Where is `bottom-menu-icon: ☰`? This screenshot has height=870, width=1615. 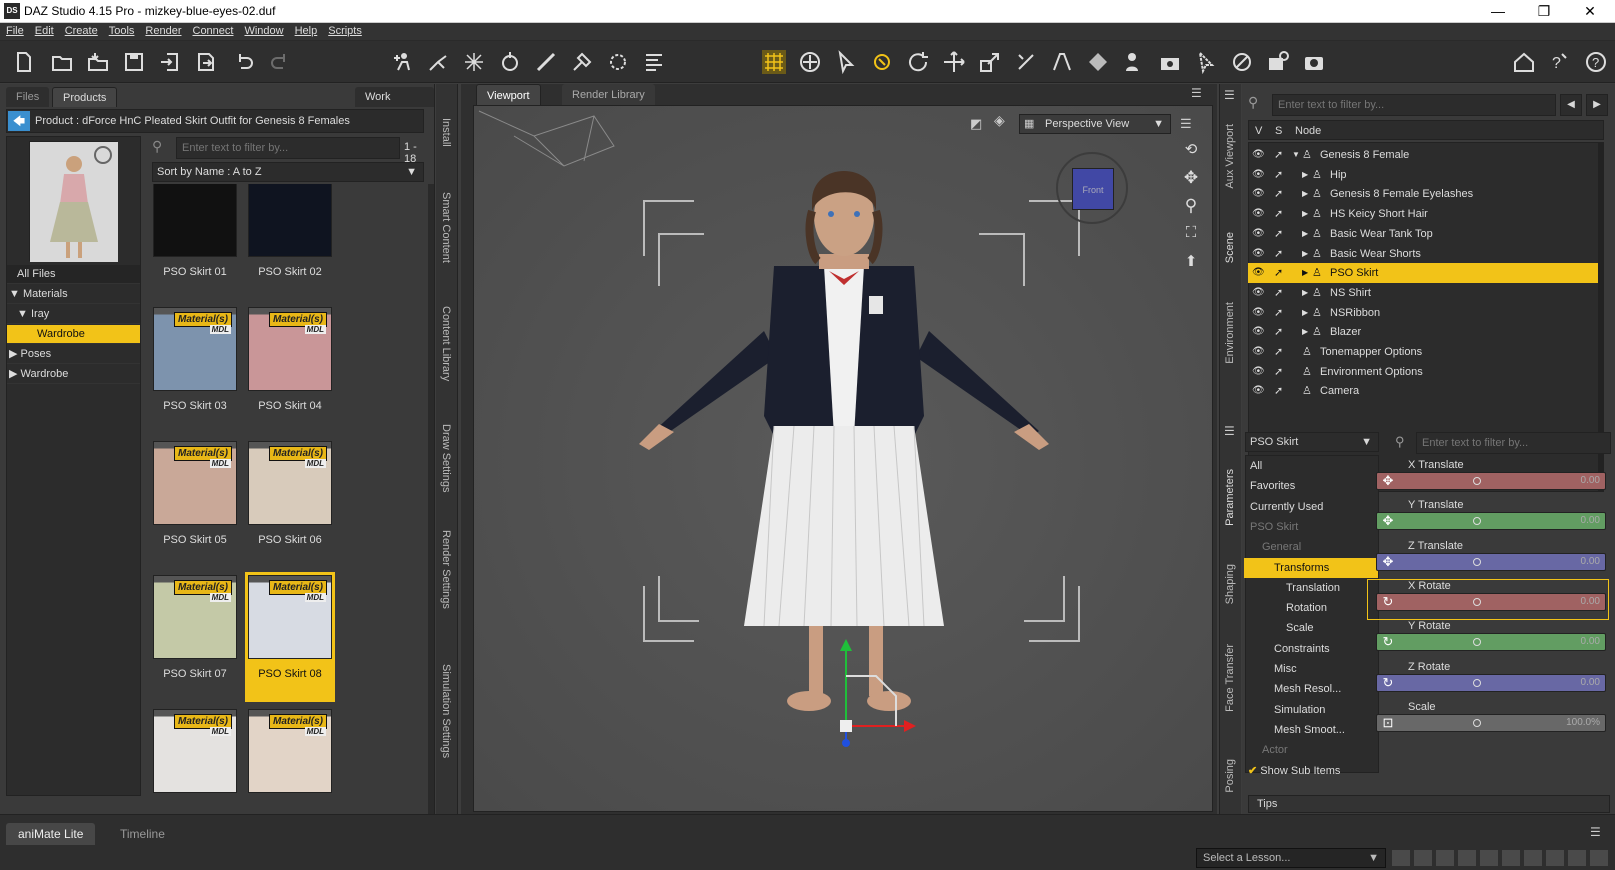 bottom-menu-icon: ☰ is located at coordinates (1595, 832).